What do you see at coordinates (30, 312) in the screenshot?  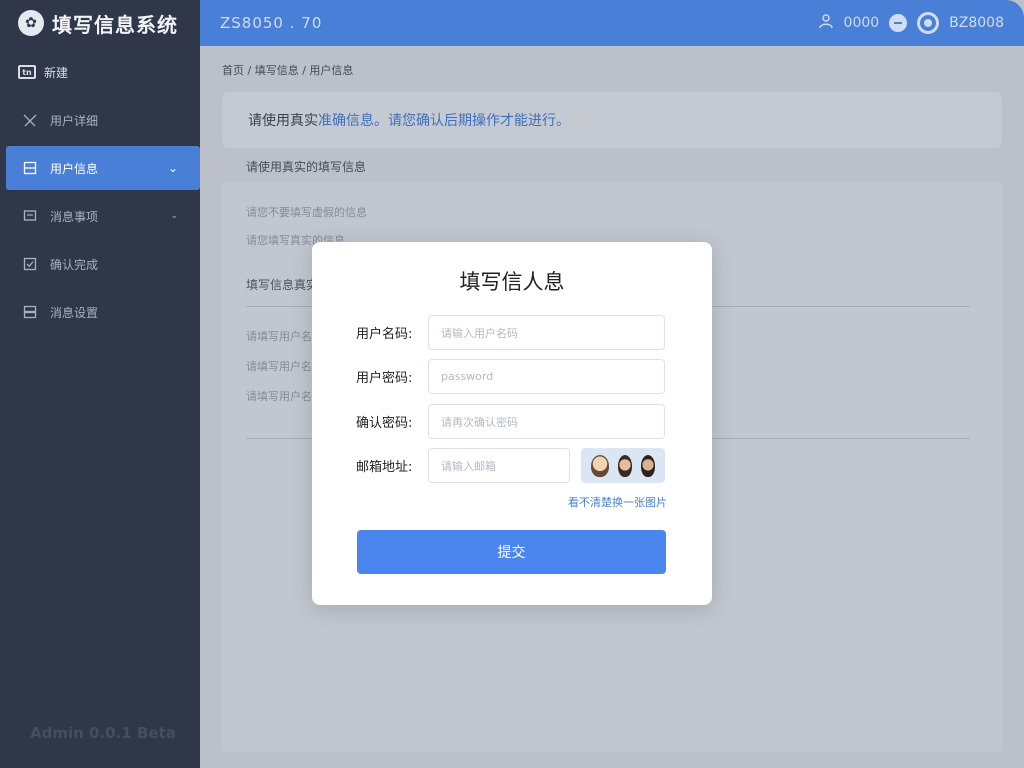 I see `list-icon` at bounding box center [30, 312].